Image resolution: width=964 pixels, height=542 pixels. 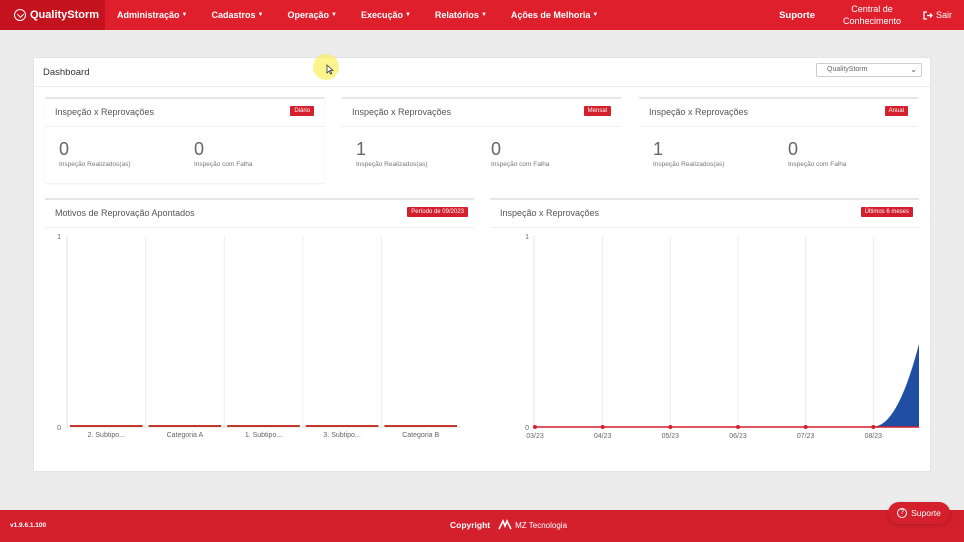 What do you see at coordinates (535, 436) in the screenshot?
I see `x-tick-label: 03/23` at bounding box center [535, 436].